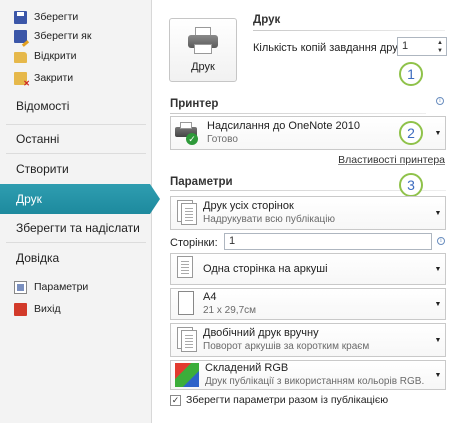 The width and height of the screenshot is (457, 423). I want to click on sidebar-item-open: Відкрити, so click(76, 56).